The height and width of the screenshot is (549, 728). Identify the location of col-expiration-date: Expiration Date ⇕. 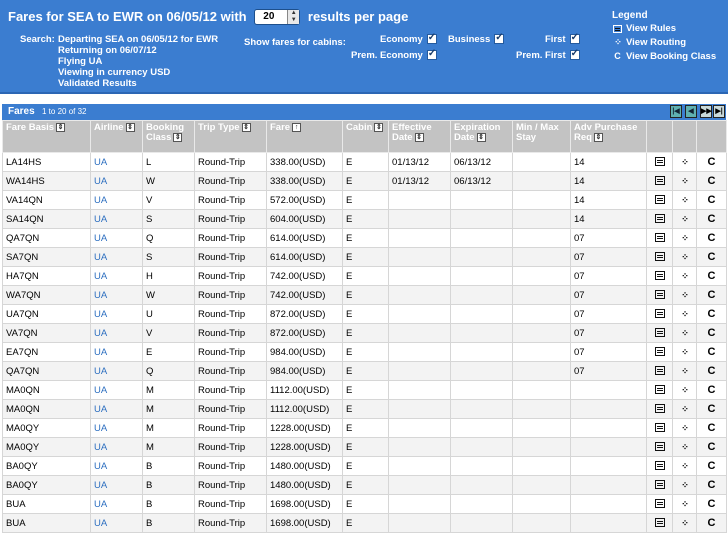
(481, 136).